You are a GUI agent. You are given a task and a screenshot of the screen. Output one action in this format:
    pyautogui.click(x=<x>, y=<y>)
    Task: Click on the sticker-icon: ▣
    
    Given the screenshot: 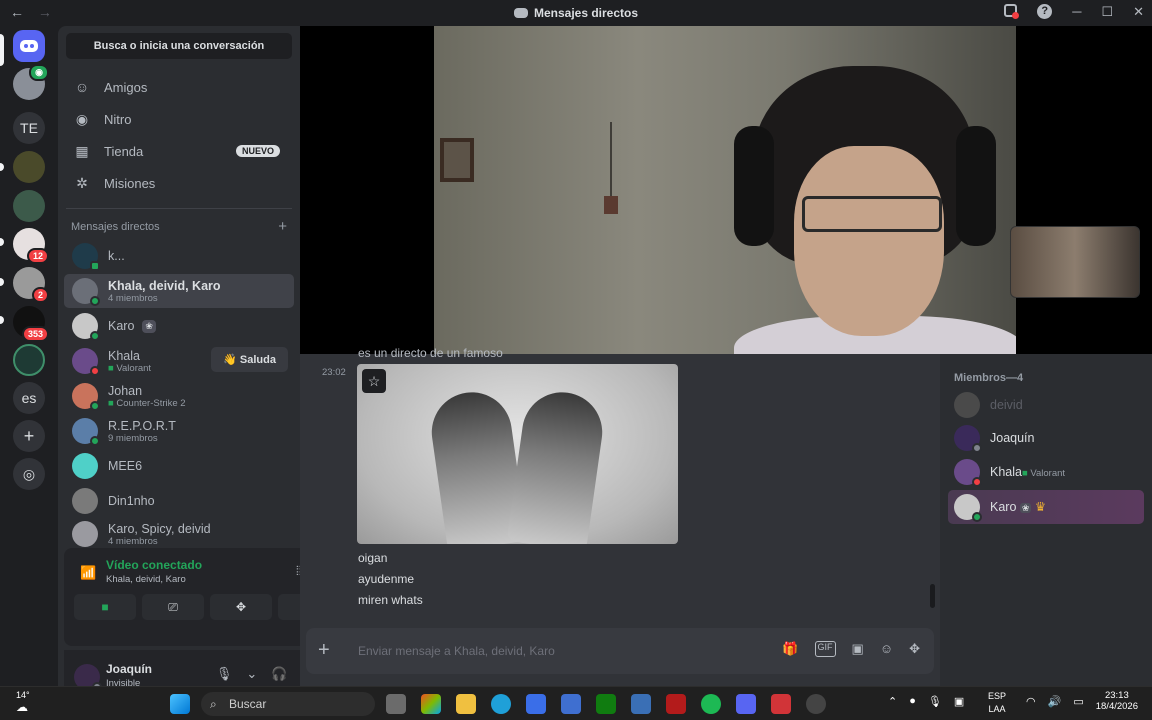 What is the action you would take?
    pyautogui.click(x=858, y=649)
    